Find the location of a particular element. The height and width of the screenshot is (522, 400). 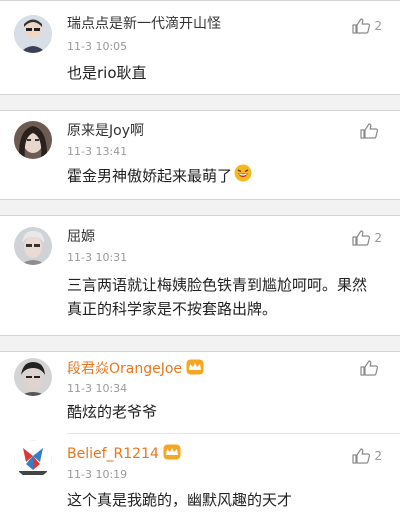

comment-text-content: 霍金男神傲娇起来最萌了 is located at coordinates (150, 176).